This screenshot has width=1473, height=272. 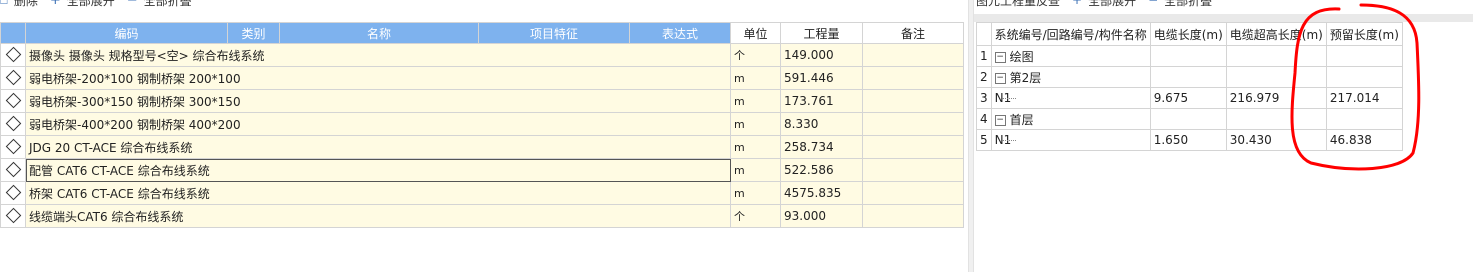 I want to click on tree-node: − 第2层, so click(x=1070, y=77).